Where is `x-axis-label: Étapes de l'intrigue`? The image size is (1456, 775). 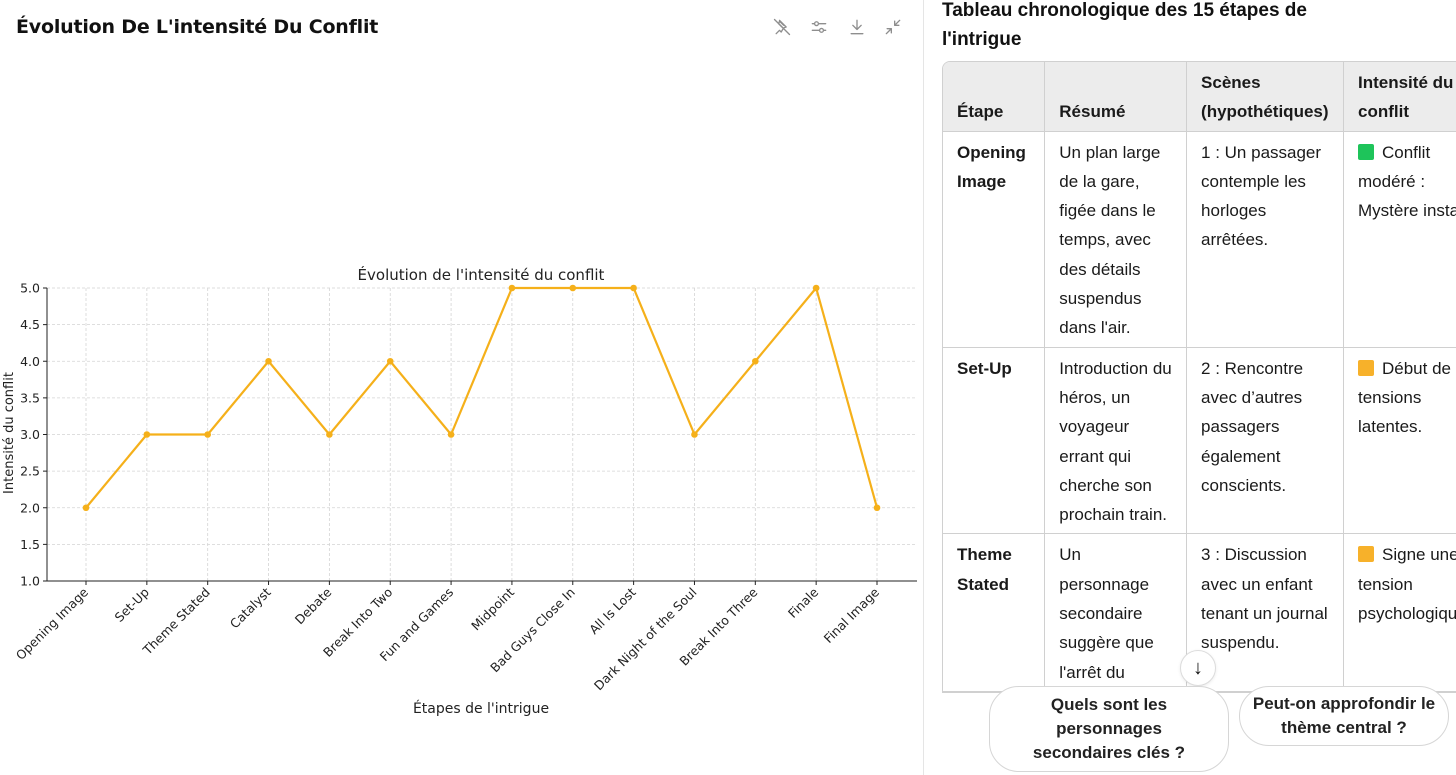 x-axis-label: Étapes de l'intrigue is located at coordinates (481, 708).